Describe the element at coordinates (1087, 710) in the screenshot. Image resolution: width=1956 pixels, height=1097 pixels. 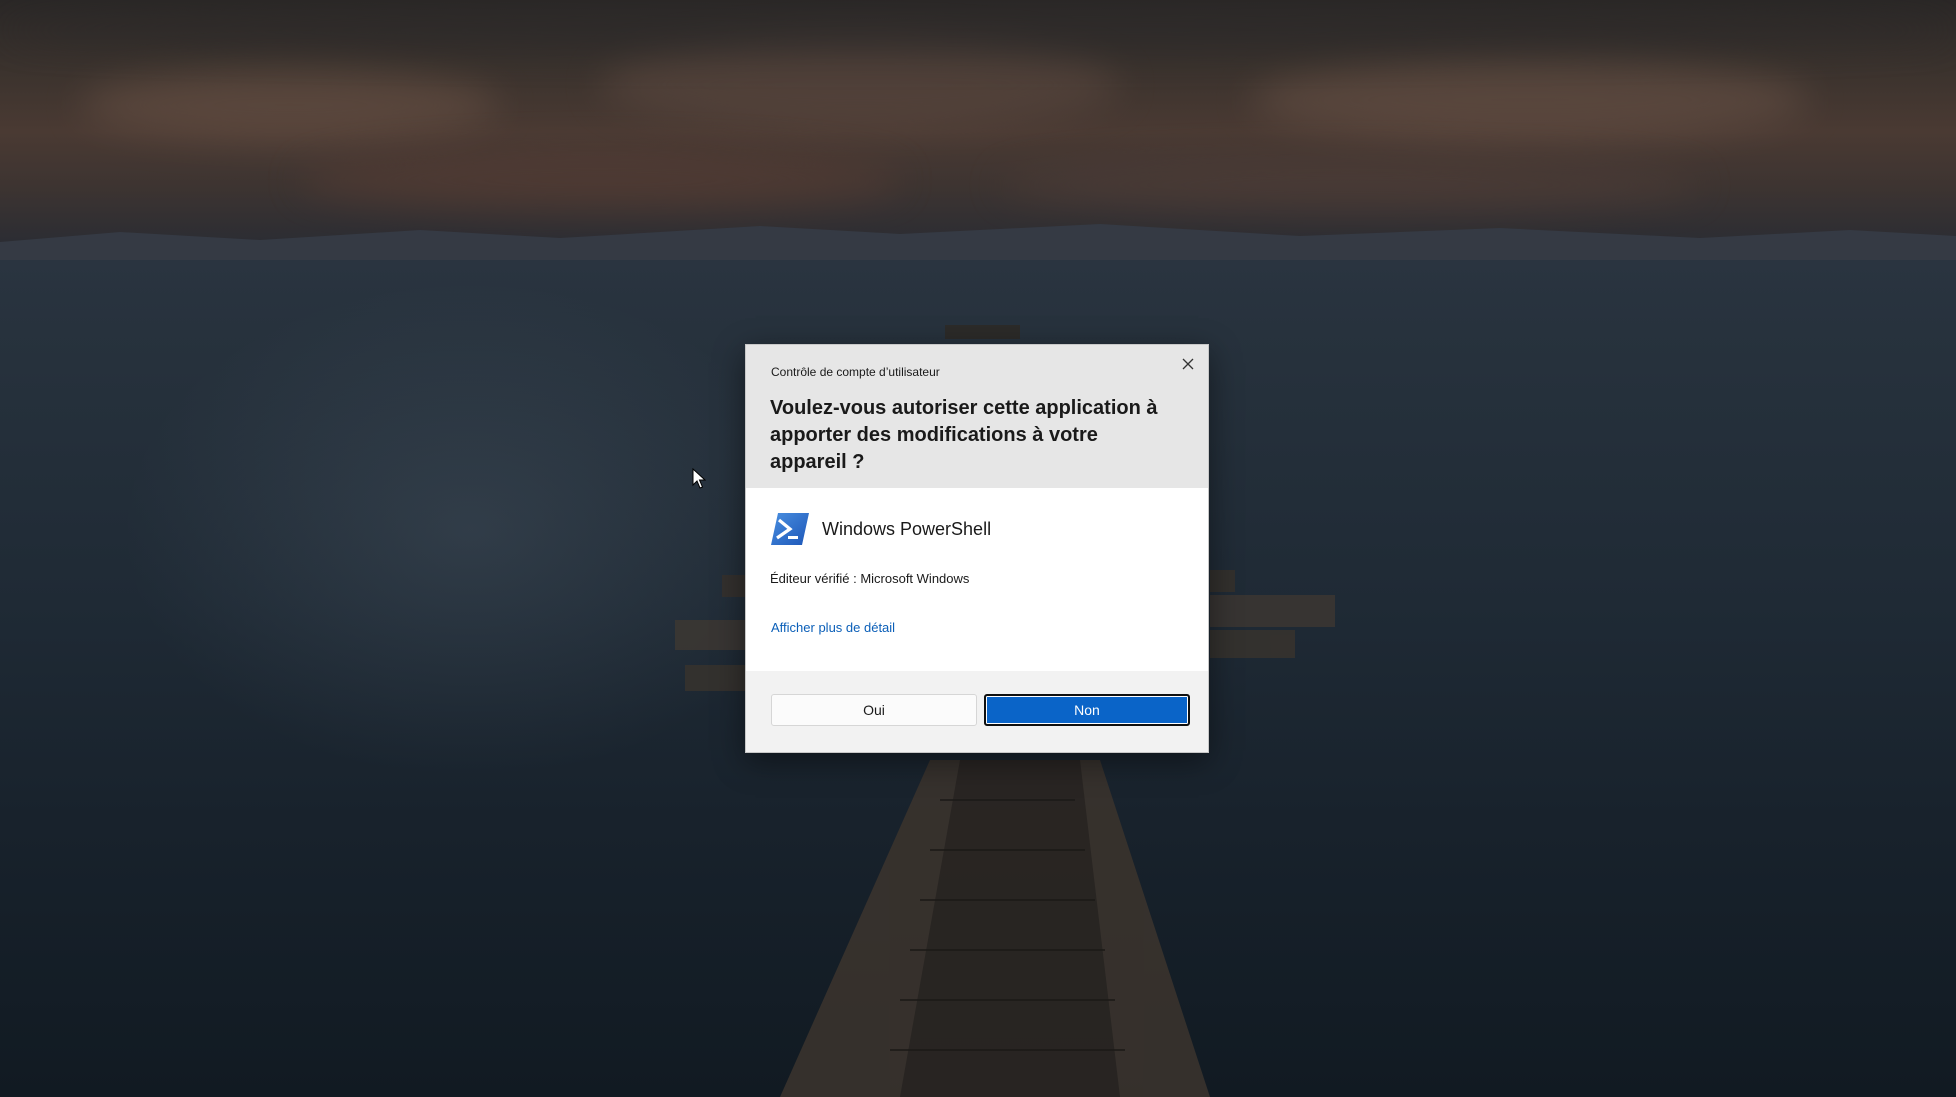
I see `no-button: Non` at that location.